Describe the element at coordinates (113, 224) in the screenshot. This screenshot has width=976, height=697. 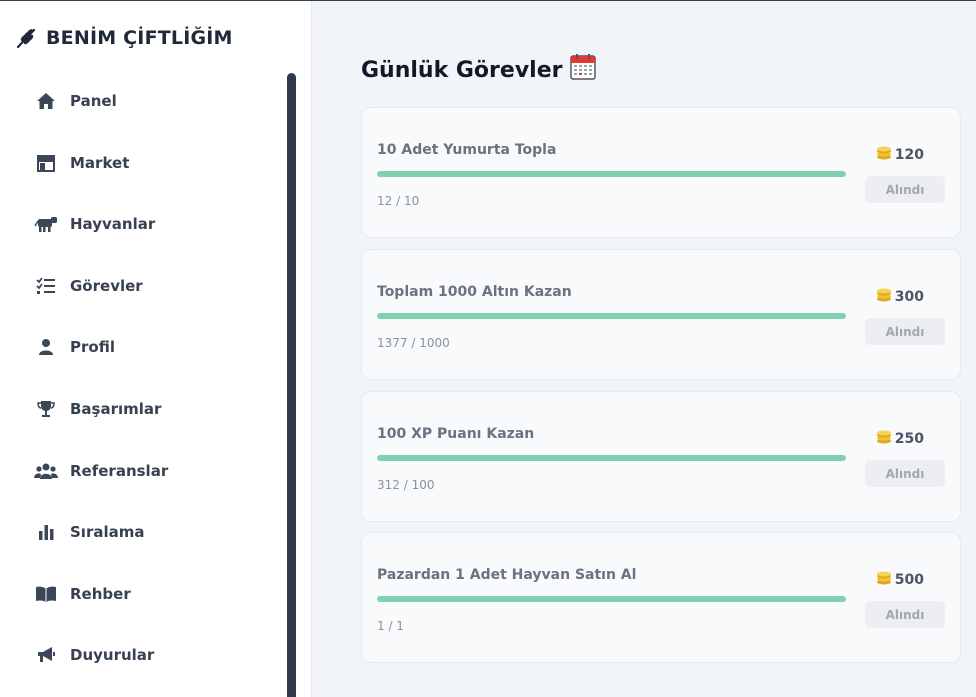
I see `sidebar-item-label: Hayvanlar` at that location.